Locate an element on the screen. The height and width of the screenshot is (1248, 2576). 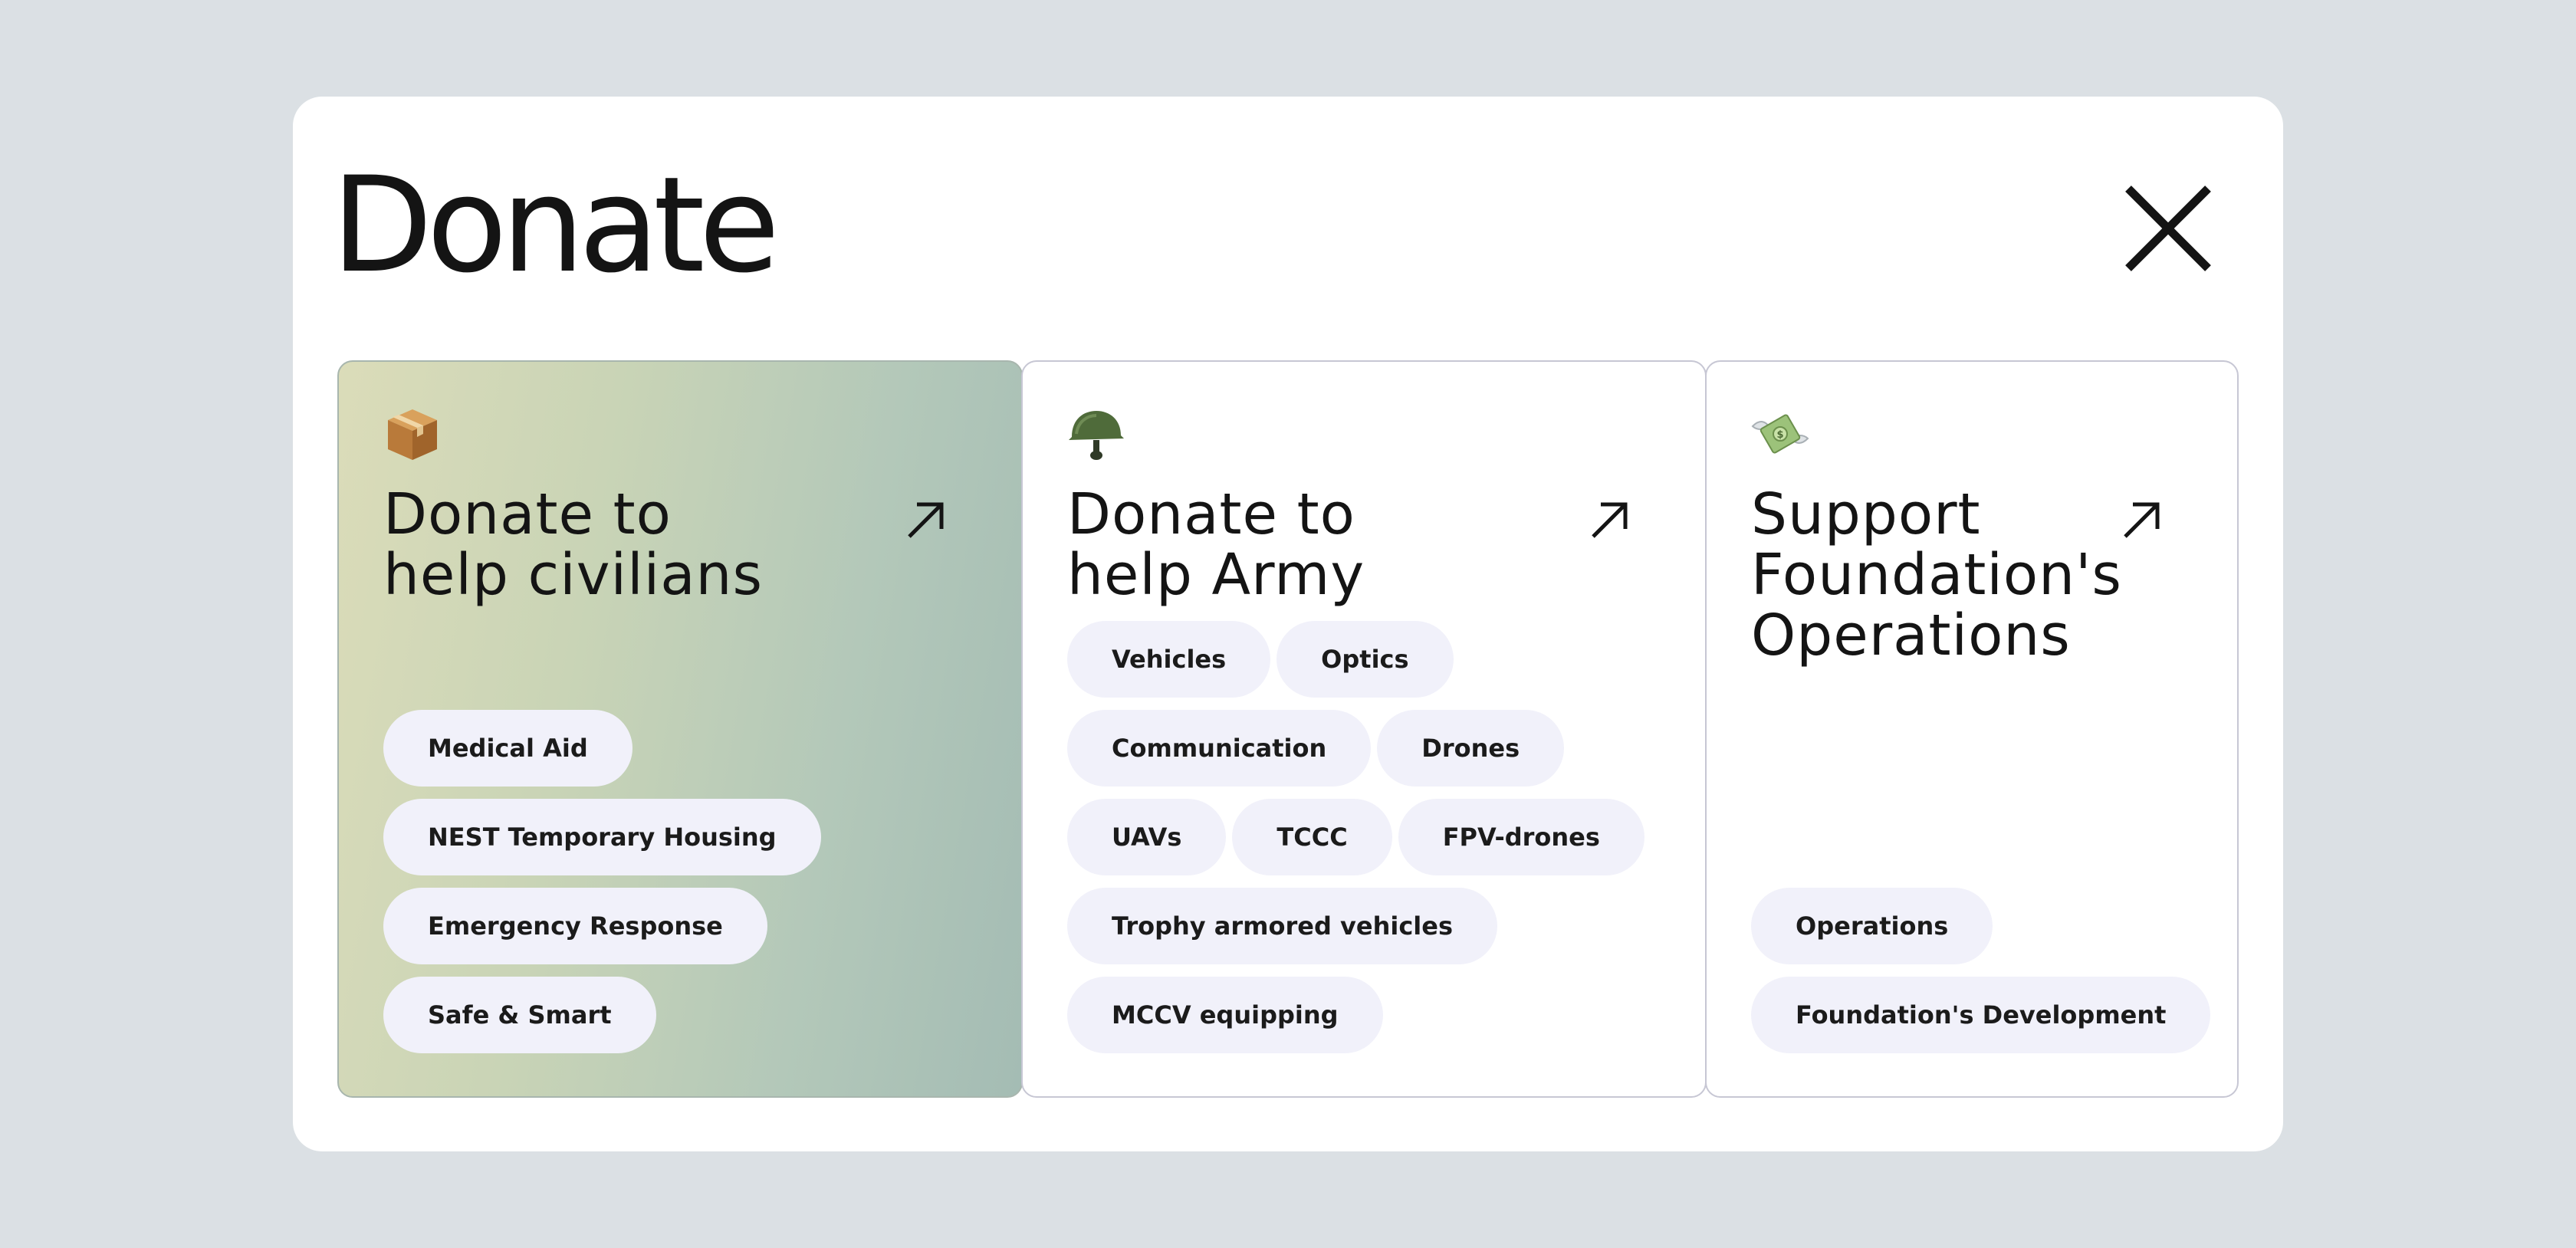
tag-fpv-drones: FPV-drones is located at coordinates (1521, 837).